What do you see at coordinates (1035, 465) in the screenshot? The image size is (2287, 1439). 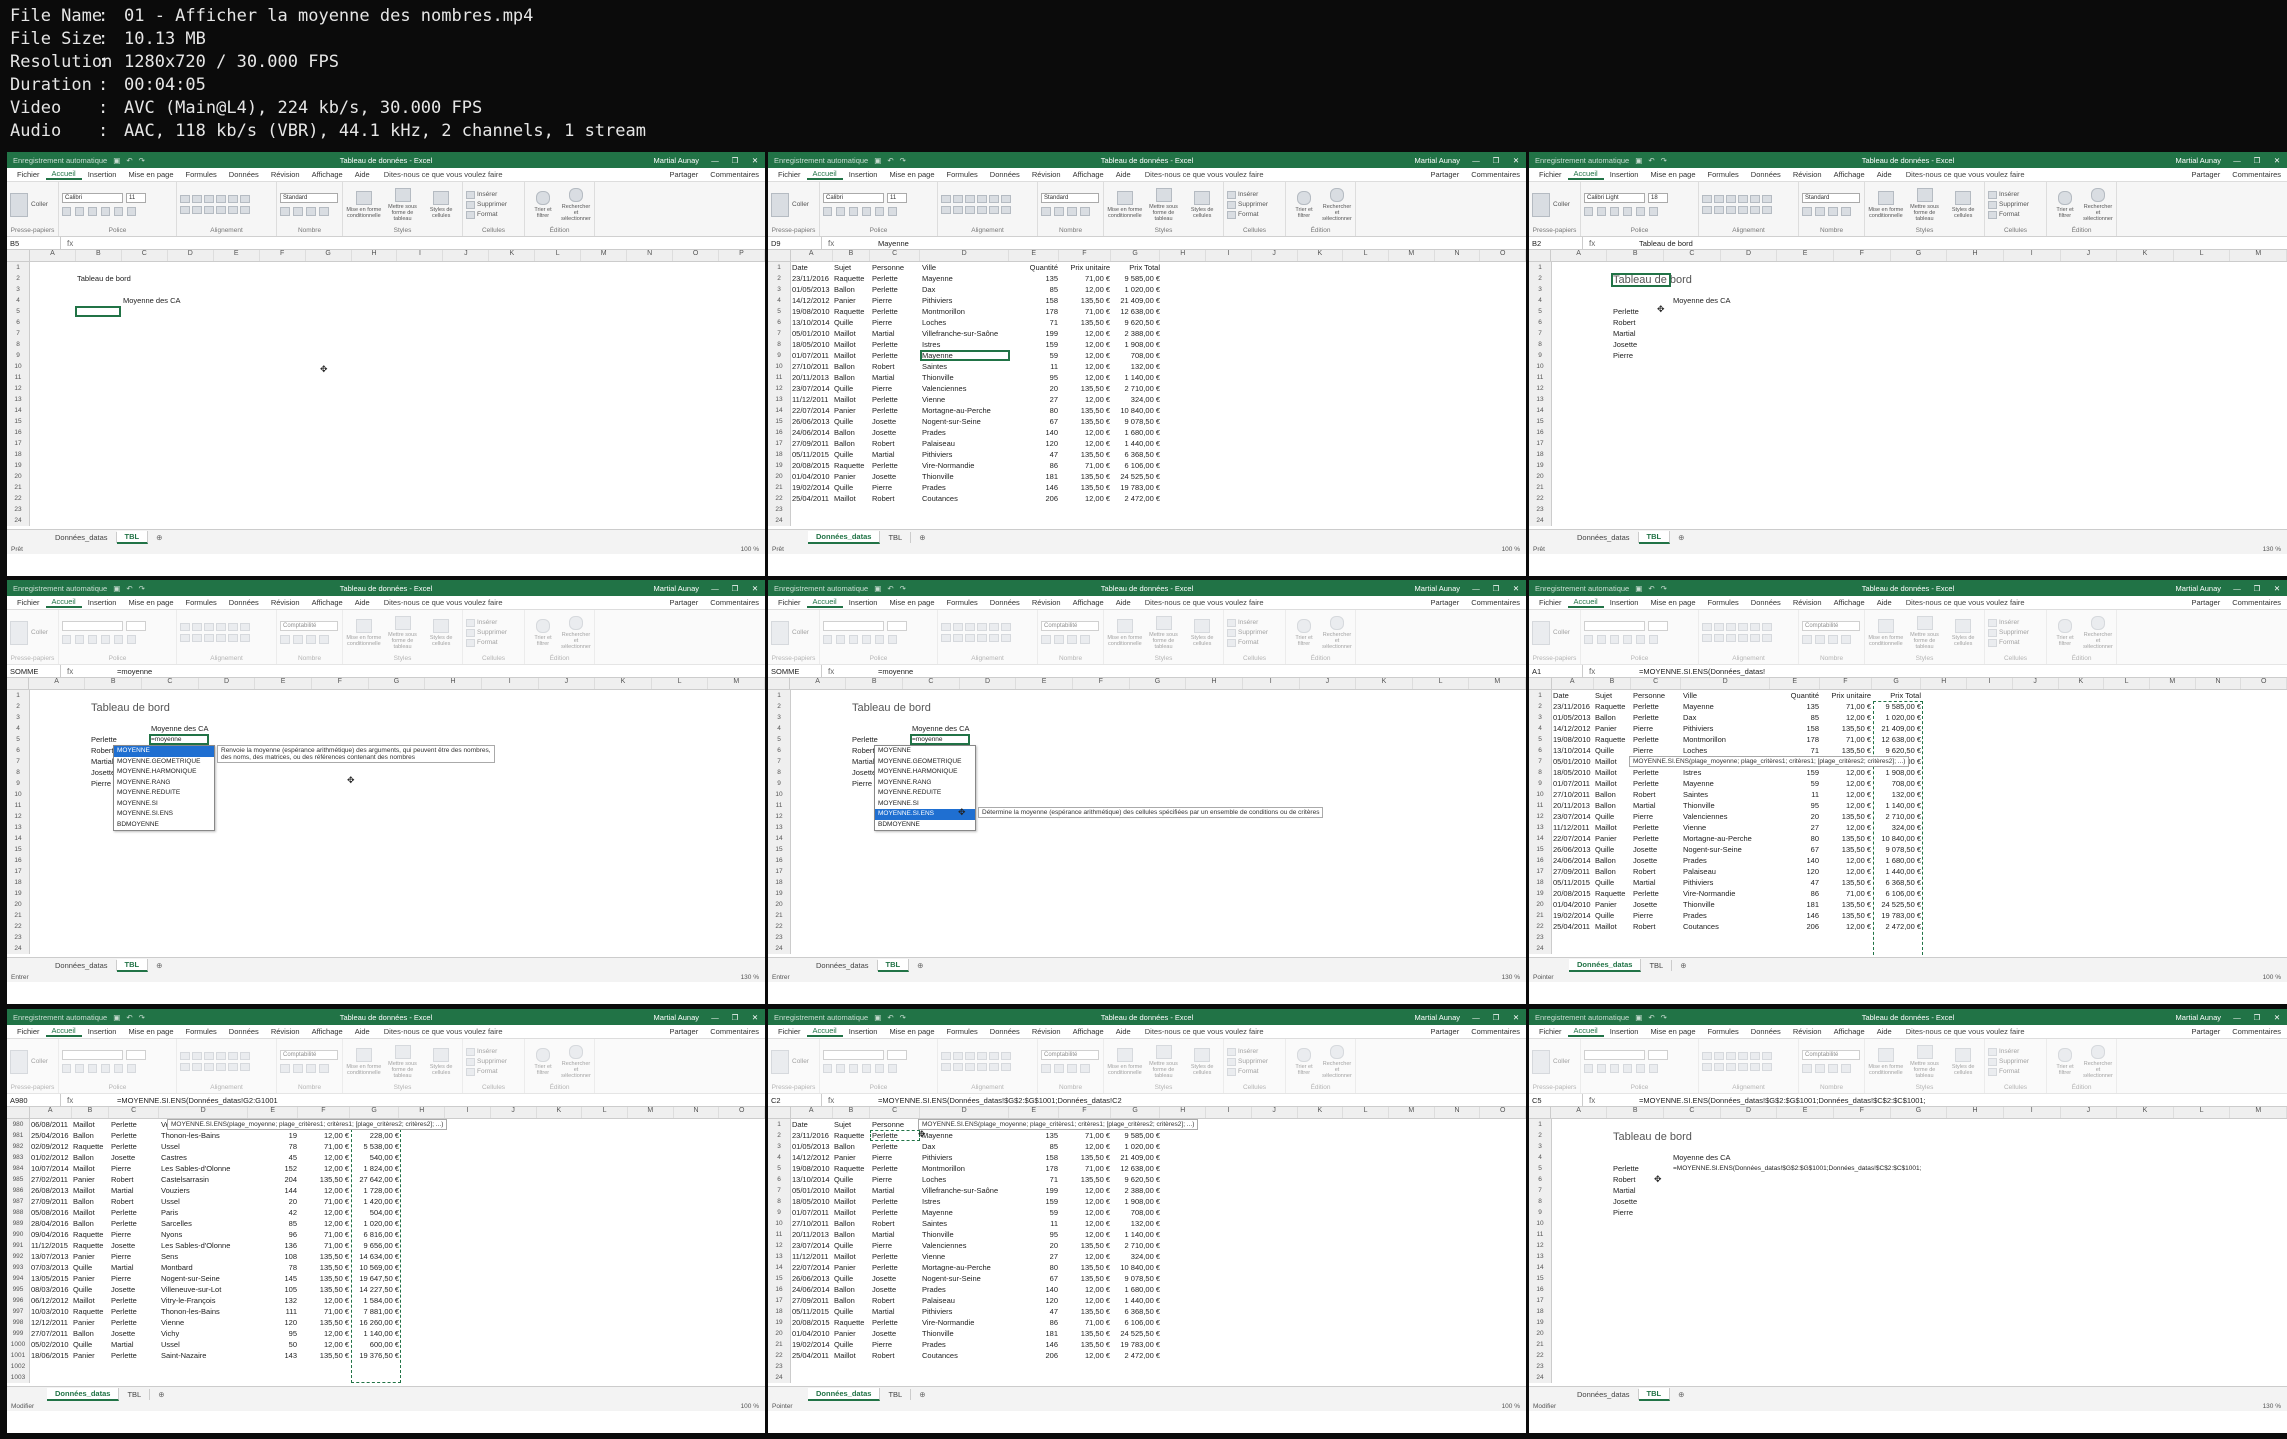 I see `cell: 86` at bounding box center [1035, 465].